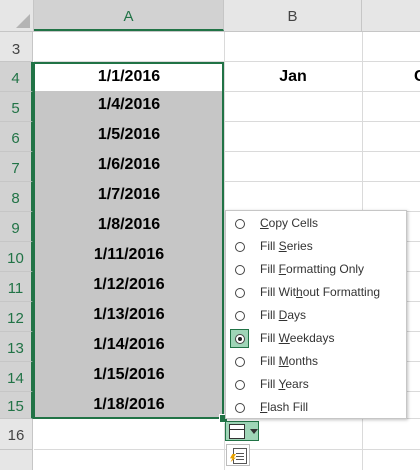 Image resolution: width=420 pixels, height=470 pixels. Describe the element at coordinates (16, 347) in the screenshot. I see `row-header-13: 13` at that location.